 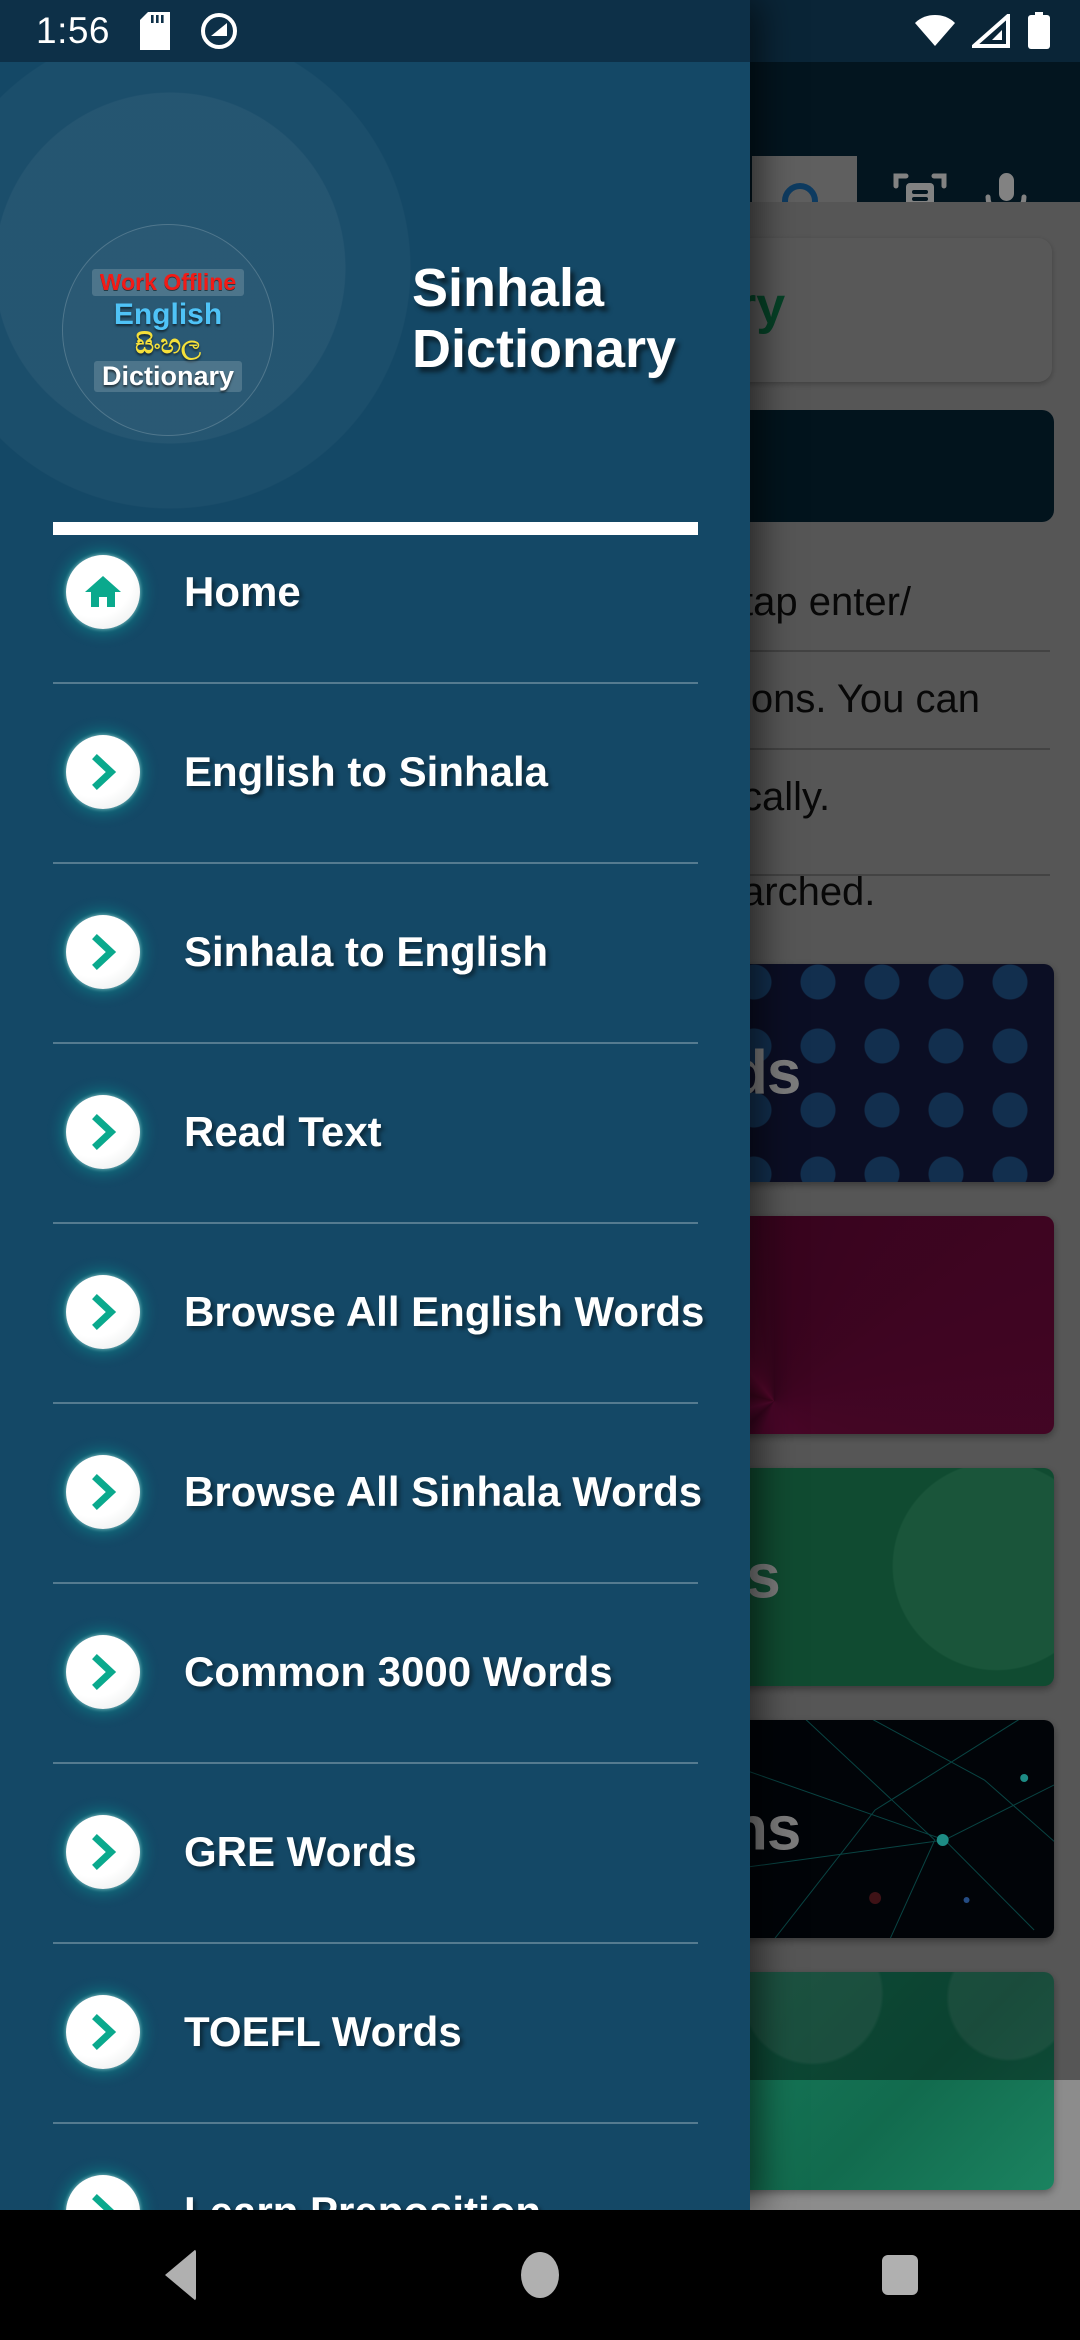 I want to click on background-banner-card: ds, so click(x=895, y=1073).